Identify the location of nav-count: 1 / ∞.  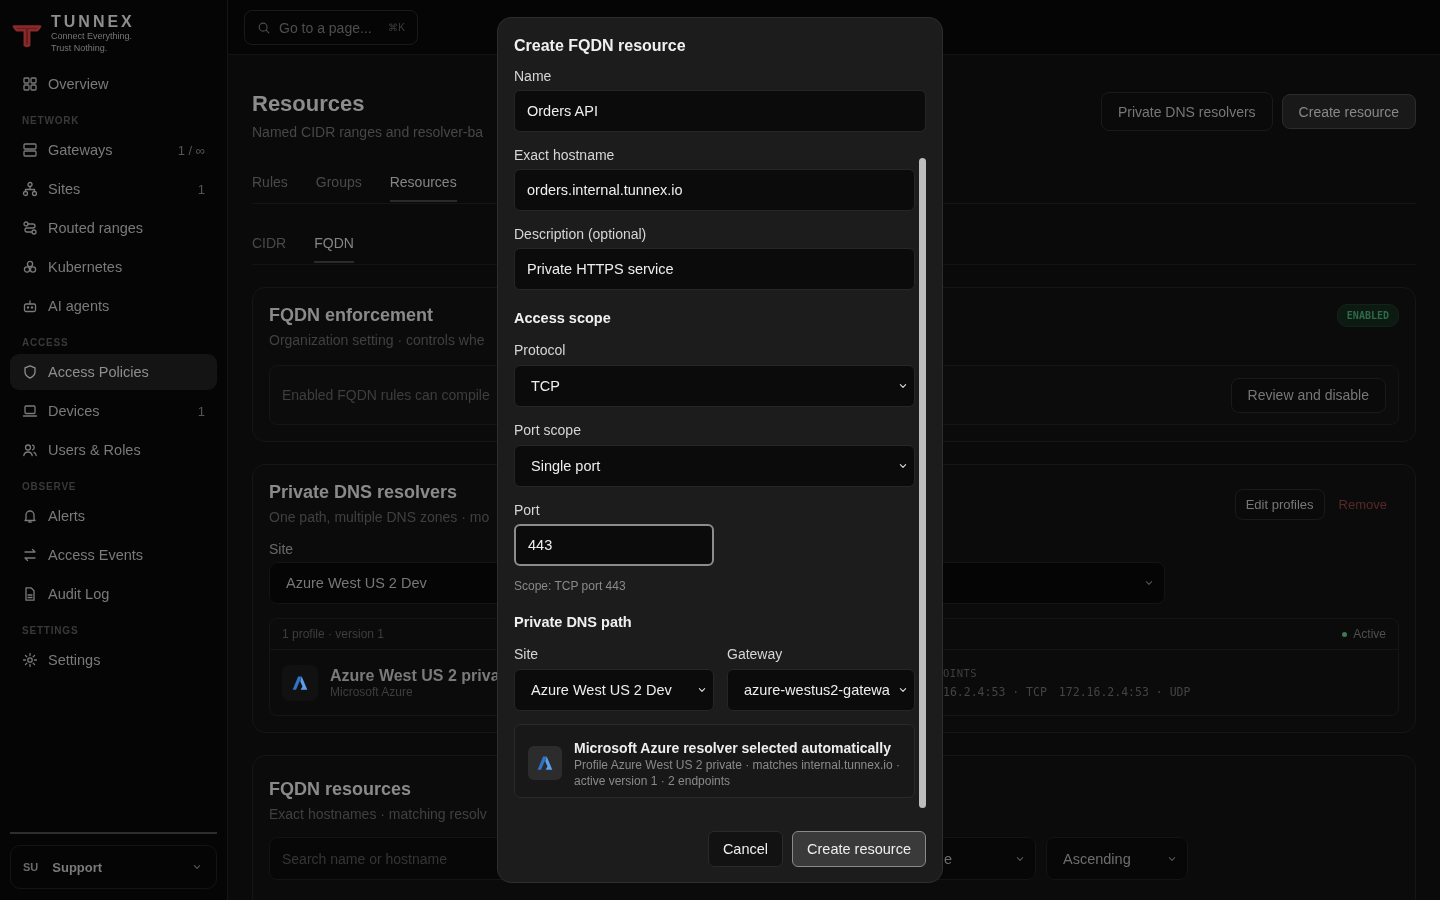
(191, 150).